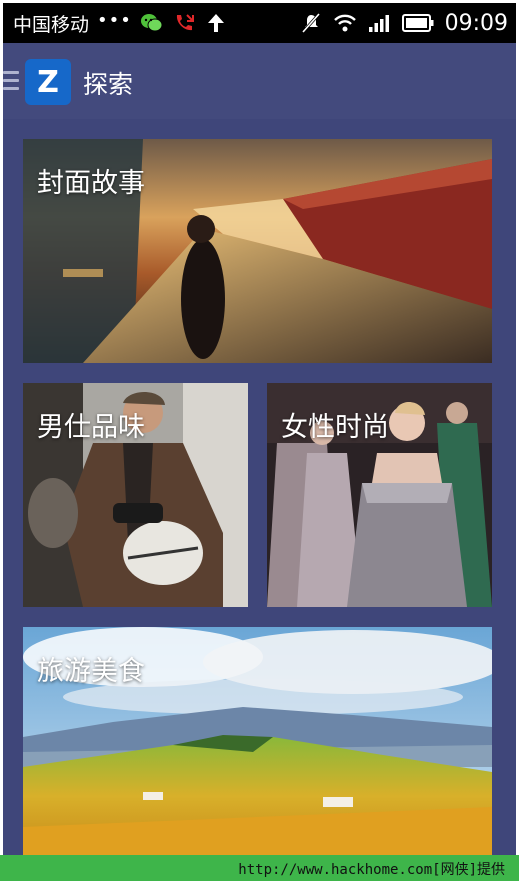  Describe the element at coordinates (371, 870) in the screenshot. I see `watermark-text: http://www.hackhome.com[网侠]提供` at that location.